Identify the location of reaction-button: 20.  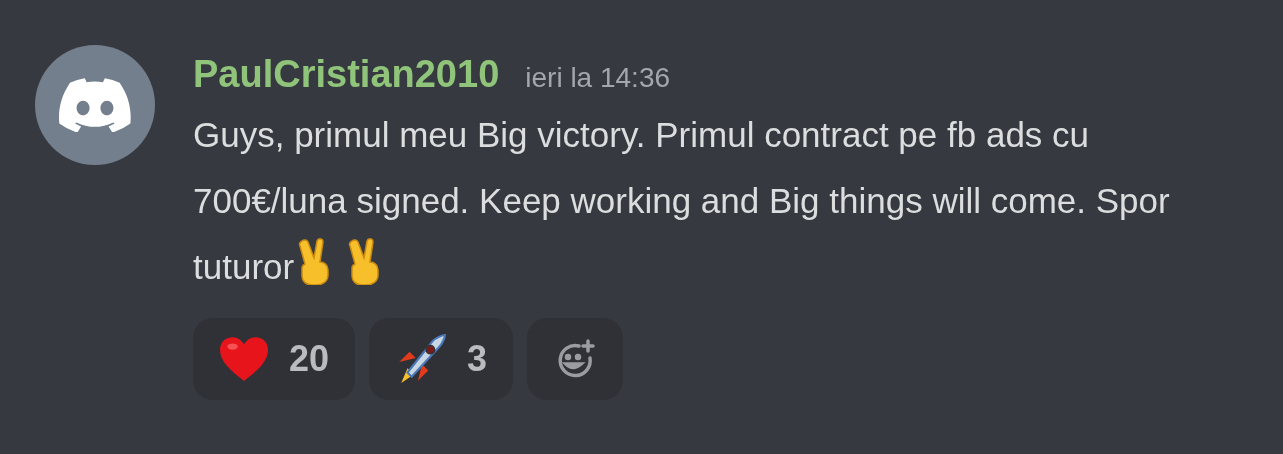
(274, 359).